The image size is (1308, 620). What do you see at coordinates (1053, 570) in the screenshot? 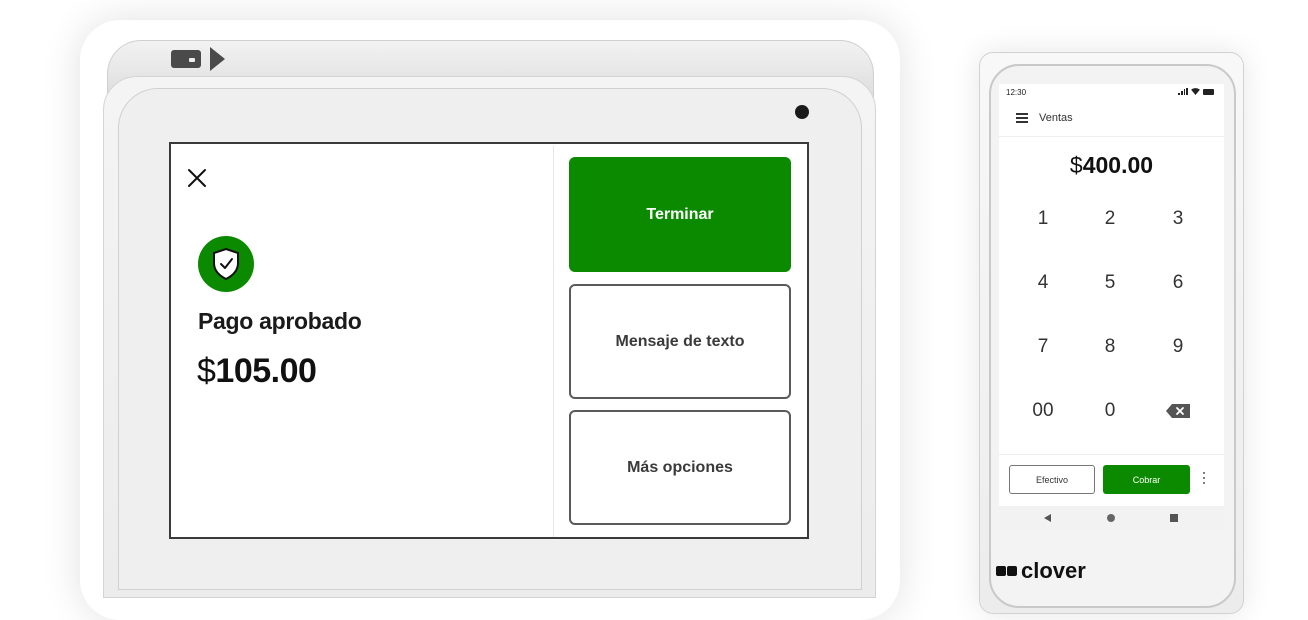
I see `brand-name: clover` at bounding box center [1053, 570].